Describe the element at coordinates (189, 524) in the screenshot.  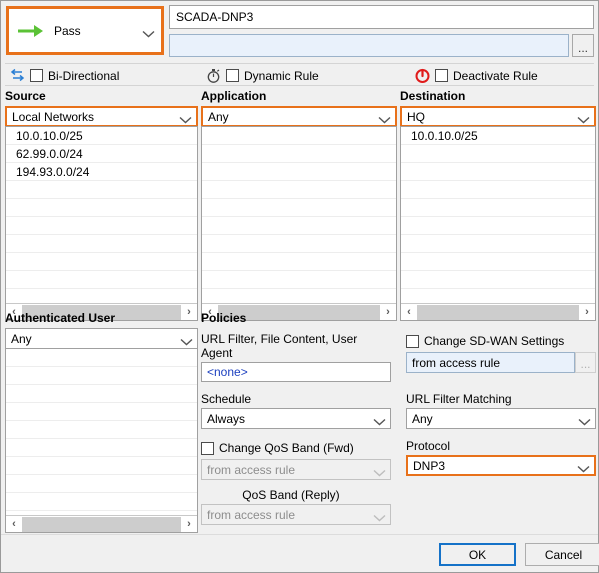
I see `scroll-right-icon: ›` at that location.